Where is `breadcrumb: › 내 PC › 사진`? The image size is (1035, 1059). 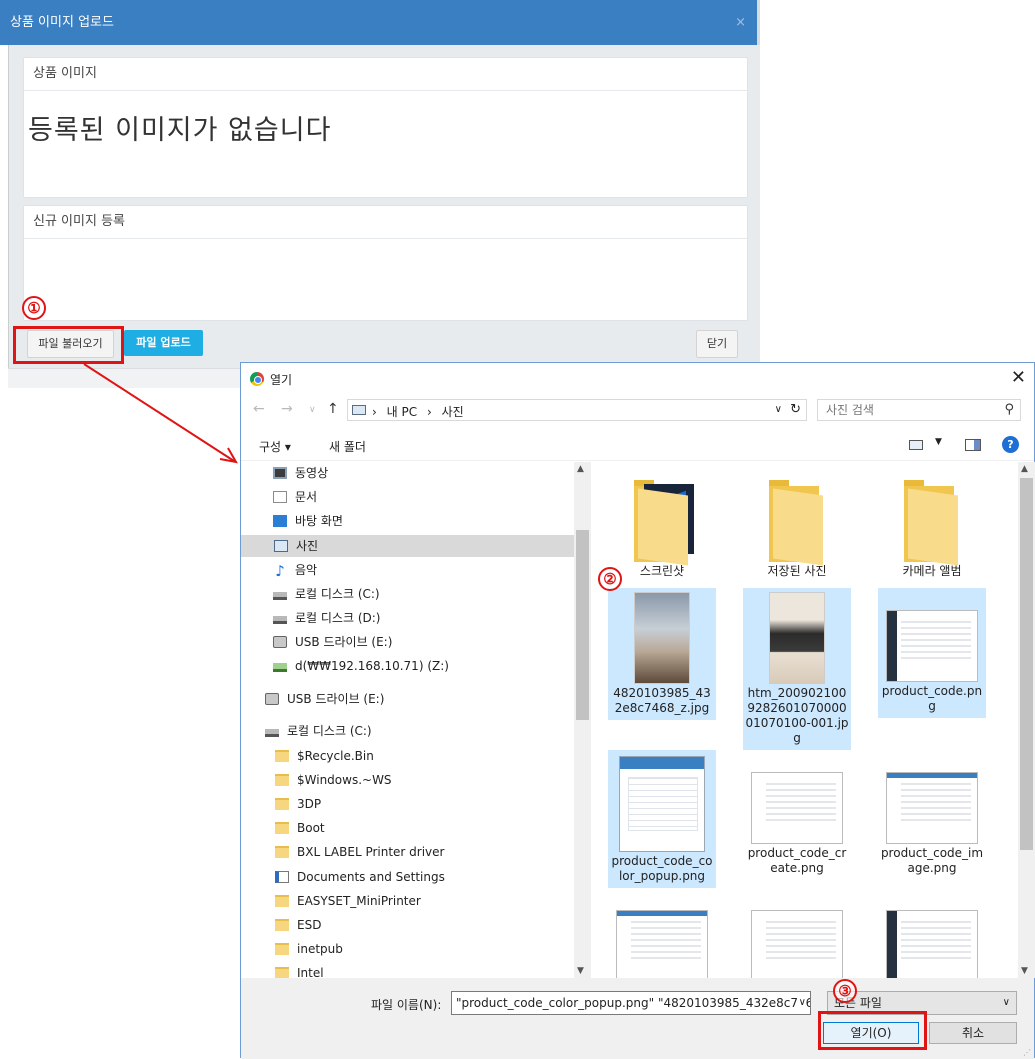 breadcrumb: › 내 PC › 사진 is located at coordinates (418, 412).